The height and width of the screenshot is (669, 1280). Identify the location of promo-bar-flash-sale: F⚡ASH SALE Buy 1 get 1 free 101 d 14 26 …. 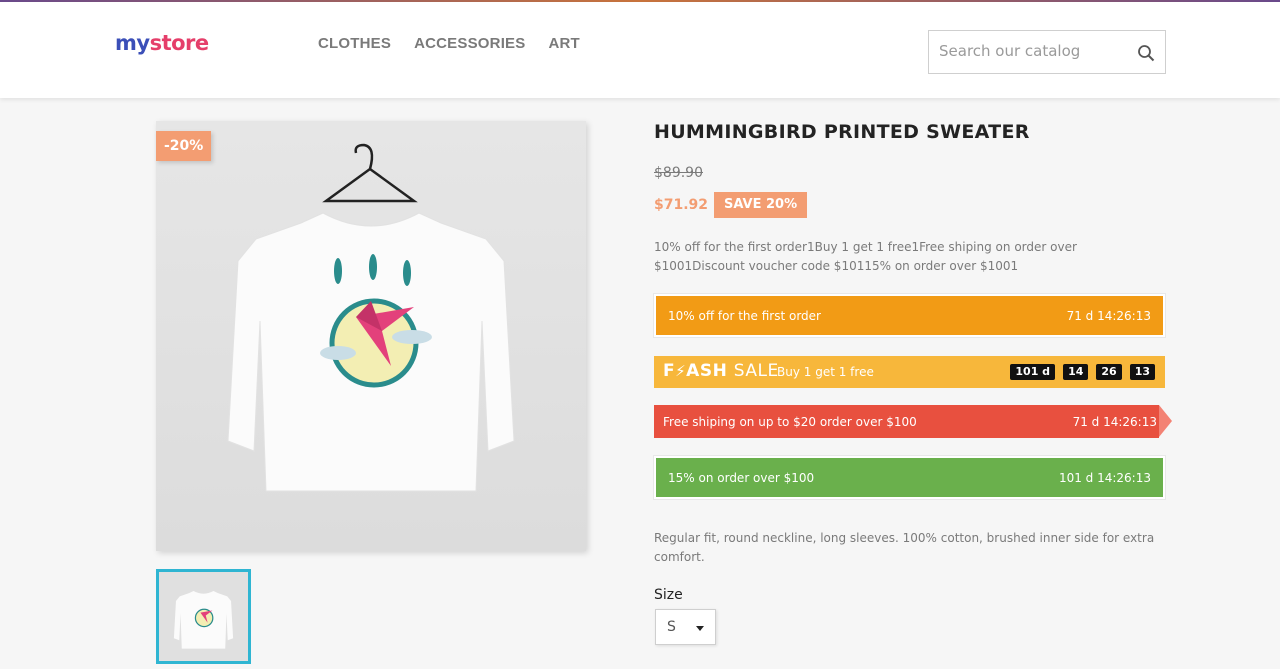
(909, 372).